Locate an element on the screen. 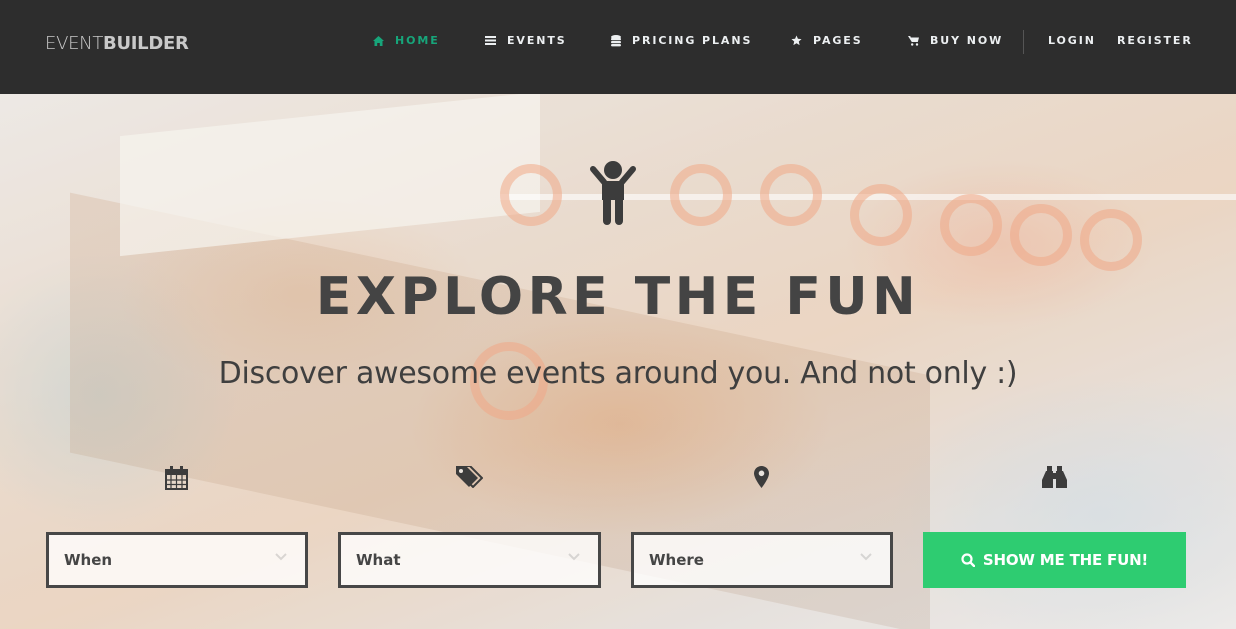 The image size is (1236, 629). database-icon is located at coordinates (616, 40).